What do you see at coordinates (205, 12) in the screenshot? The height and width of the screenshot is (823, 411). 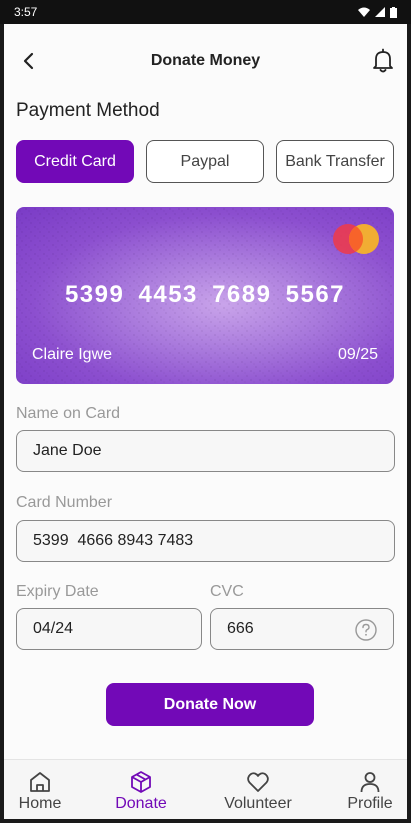 I see `status-bar: 3:57` at bounding box center [205, 12].